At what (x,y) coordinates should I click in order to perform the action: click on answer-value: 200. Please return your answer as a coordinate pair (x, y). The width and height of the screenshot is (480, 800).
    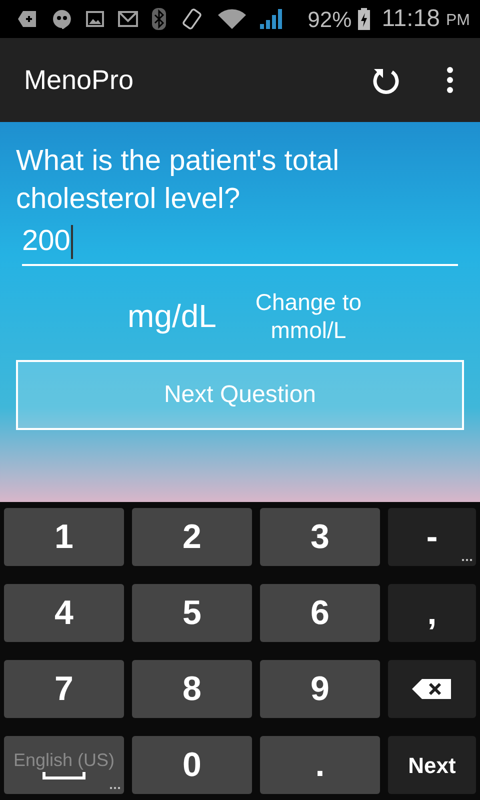
    Looking at the image, I should click on (46, 242).